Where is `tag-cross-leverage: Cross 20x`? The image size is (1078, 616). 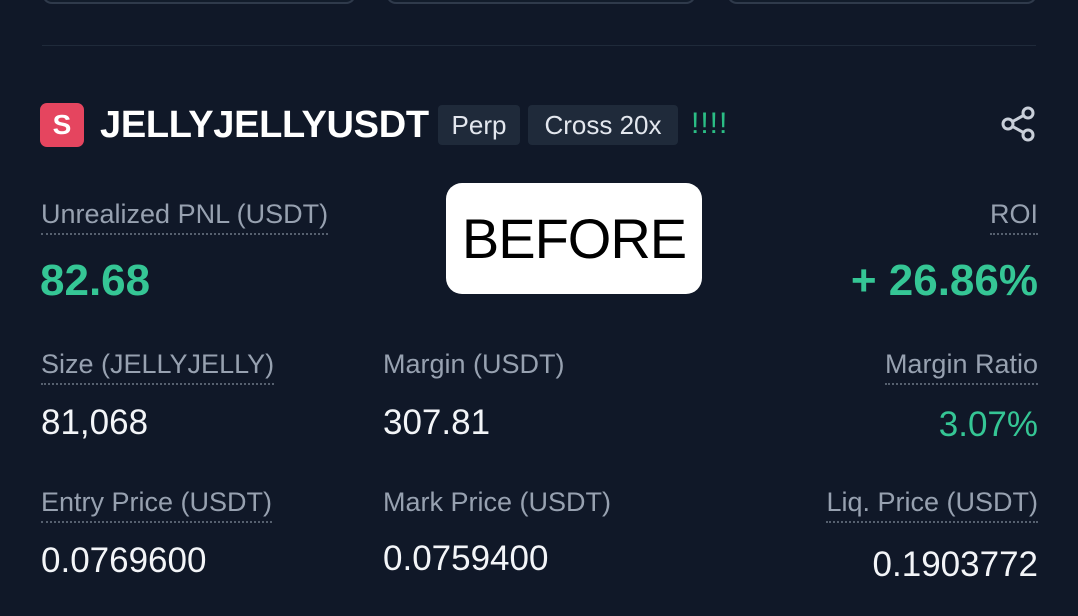 tag-cross-leverage: Cross 20x is located at coordinates (603, 125).